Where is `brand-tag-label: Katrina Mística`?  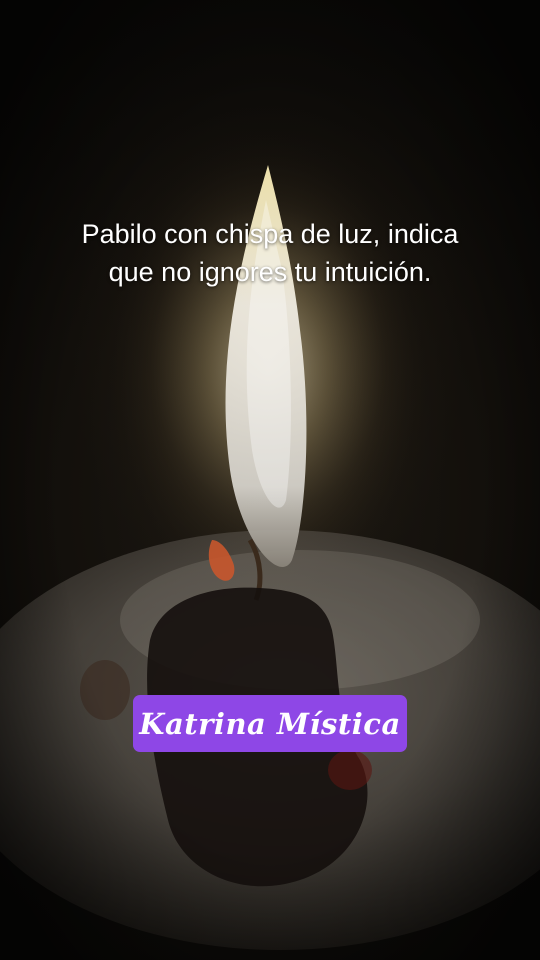 brand-tag-label: Katrina Mística is located at coordinates (270, 723).